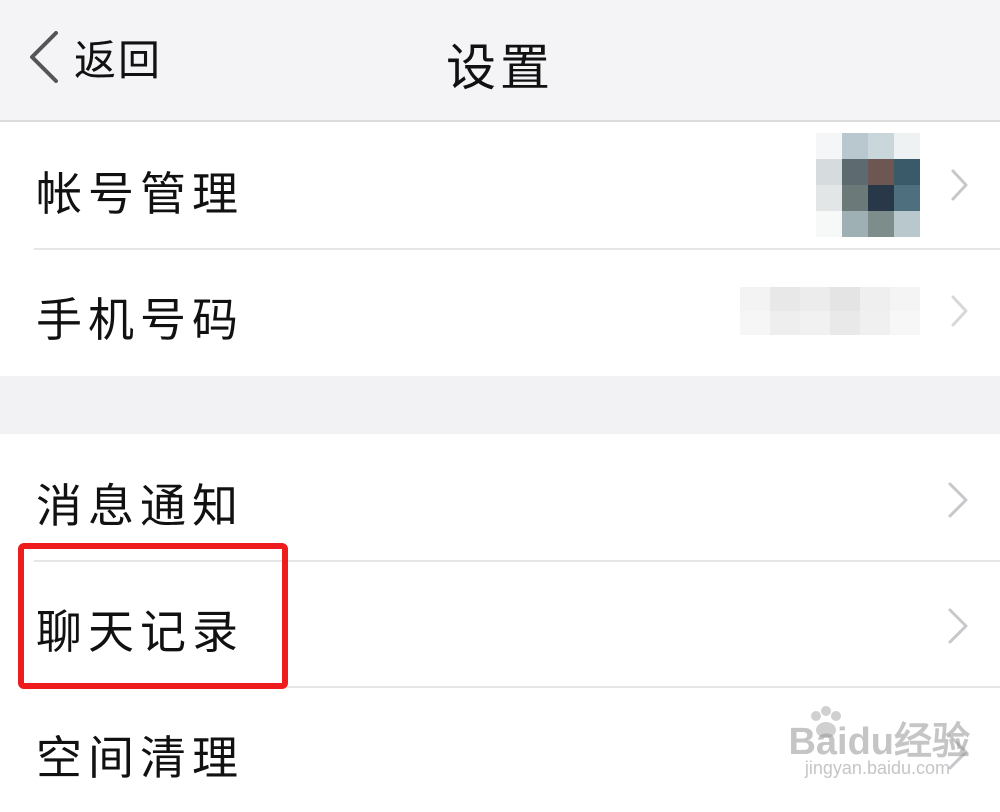 This screenshot has width=1000, height=812. I want to click on settings-item-label: 空间清理, so click(140, 758).